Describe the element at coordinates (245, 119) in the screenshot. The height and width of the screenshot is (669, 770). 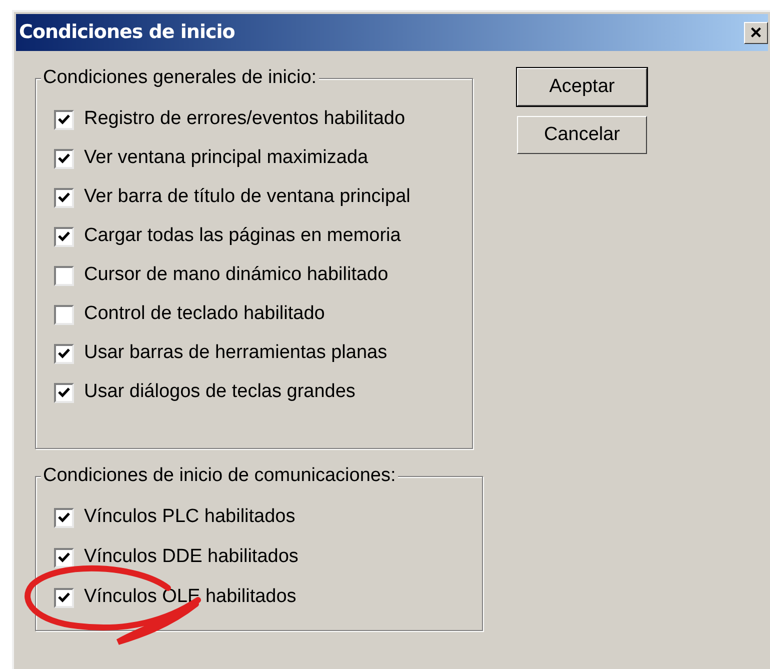
I see `checkbox-label: Registro de errores/eventos habilitado` at that location.